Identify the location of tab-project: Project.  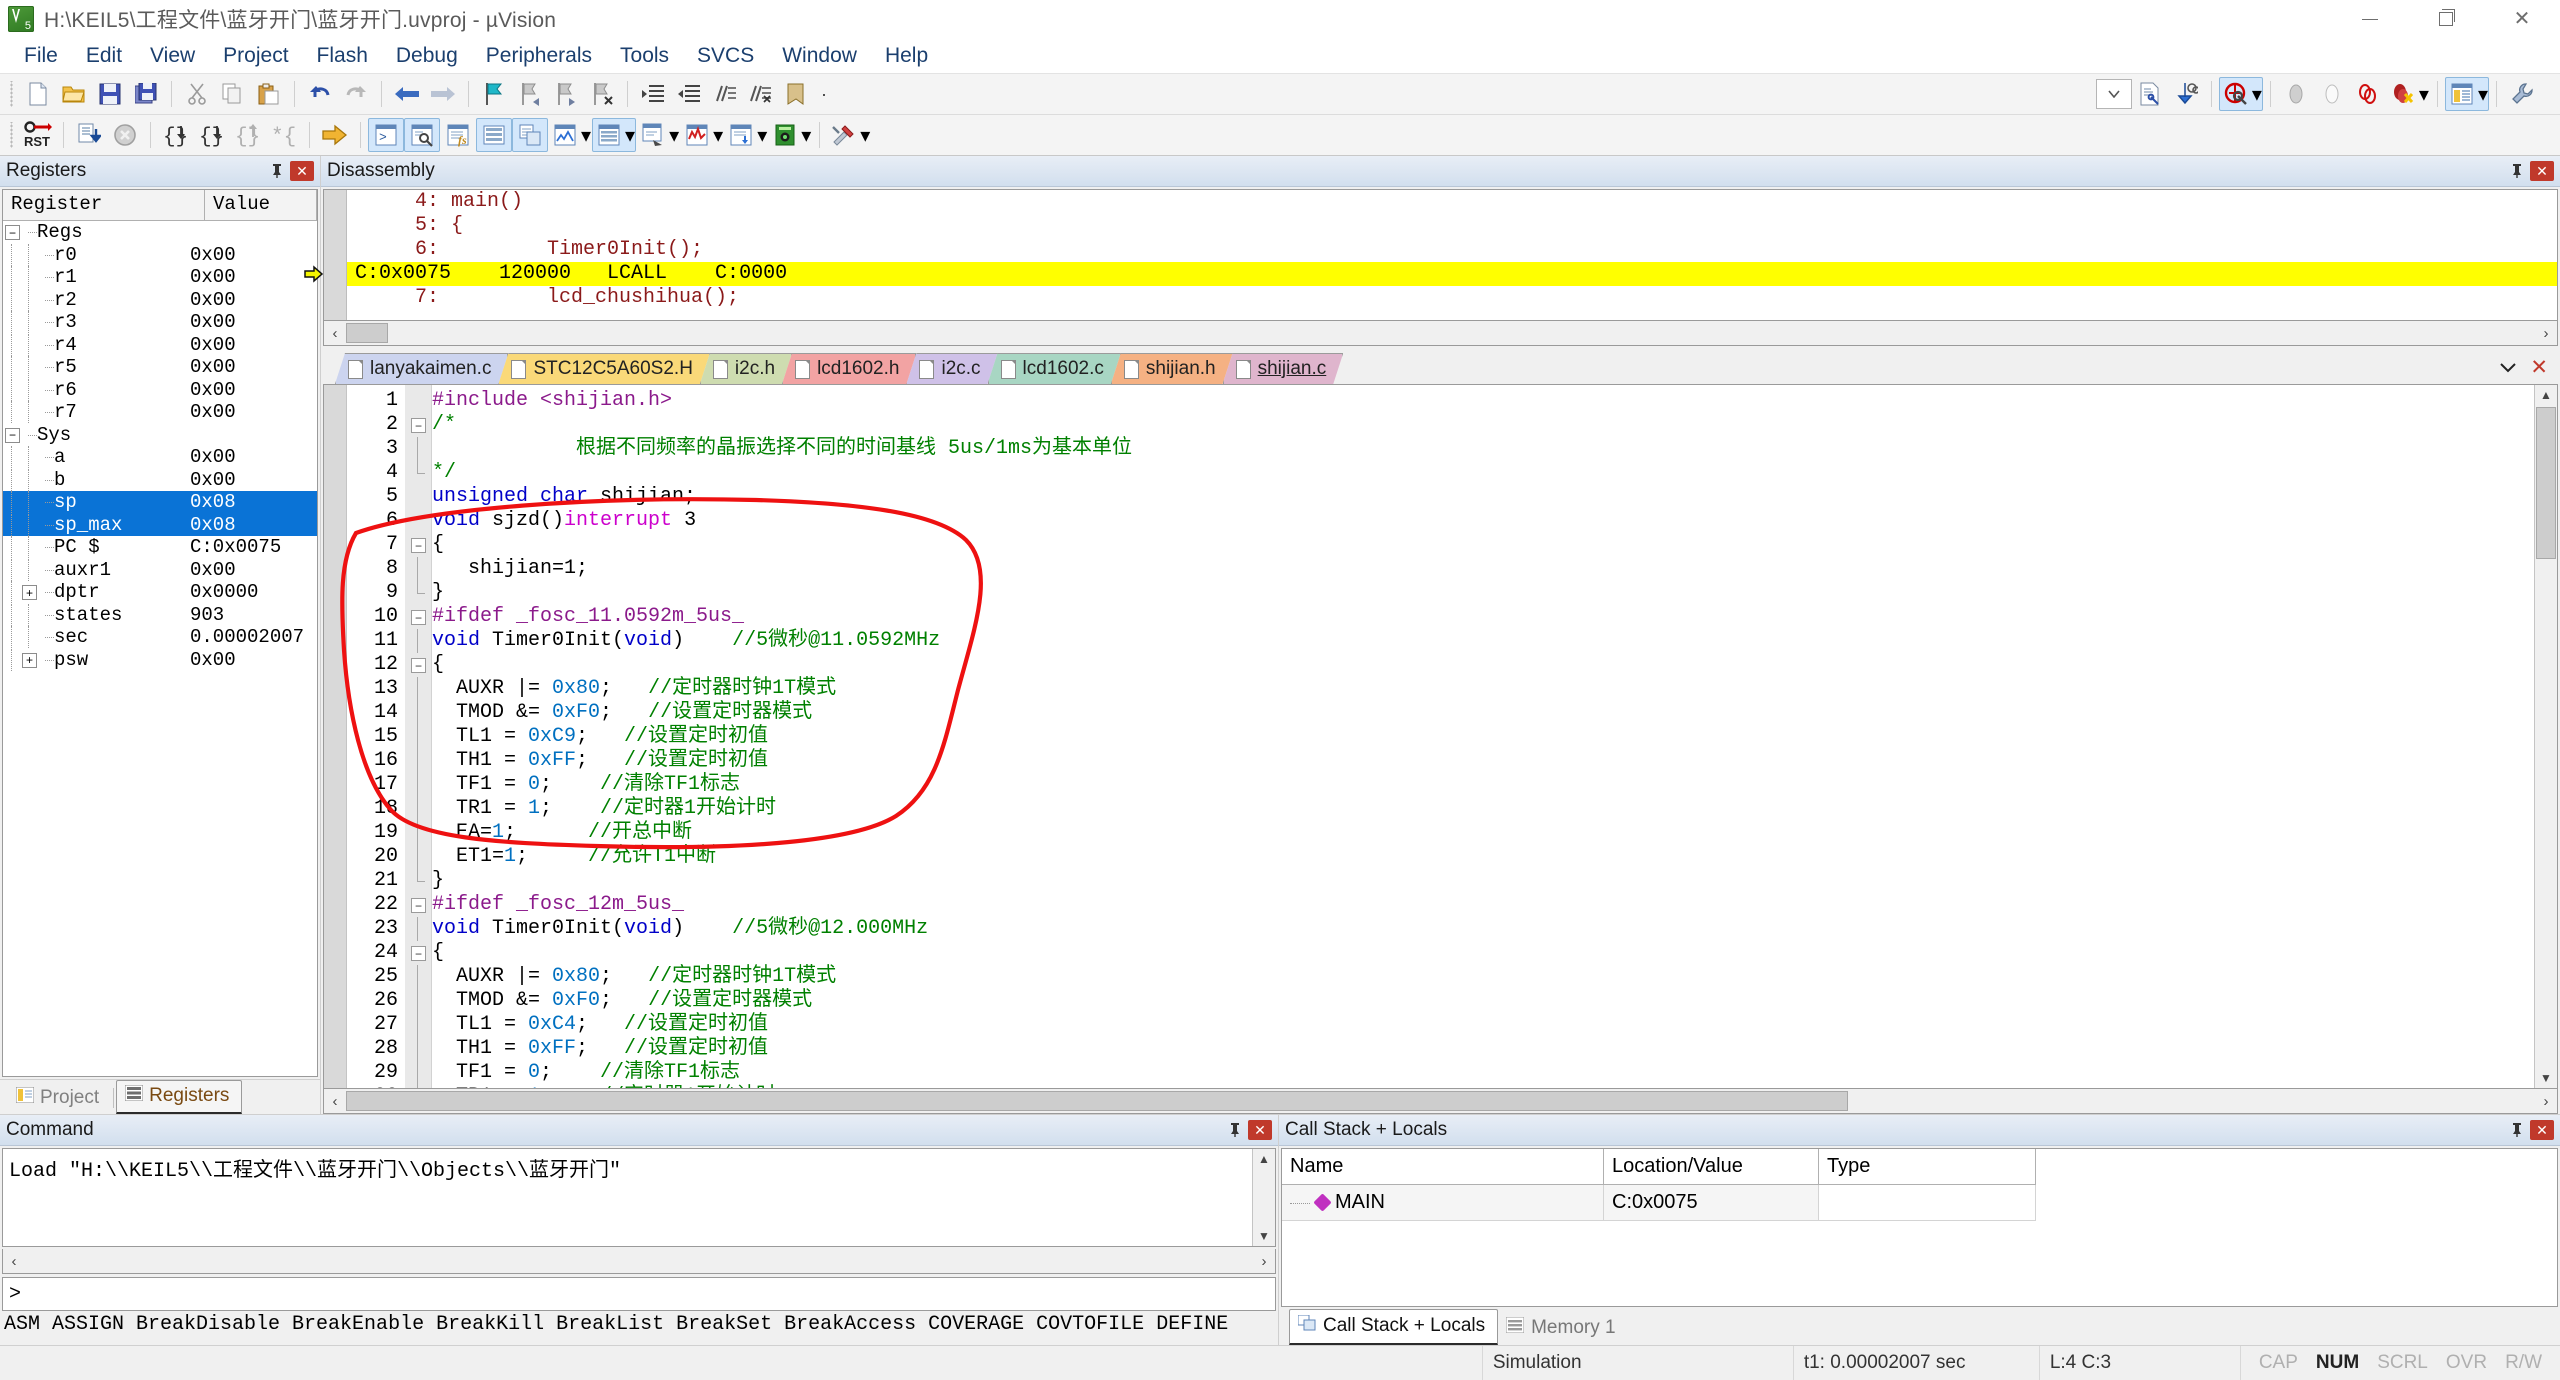
(59, 1098).